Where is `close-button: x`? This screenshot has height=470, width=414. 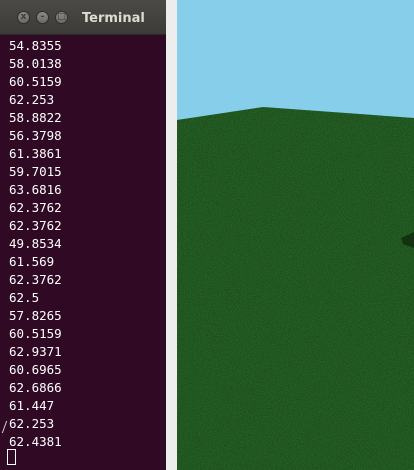
close-button: x is located at coordinates (23, 17).